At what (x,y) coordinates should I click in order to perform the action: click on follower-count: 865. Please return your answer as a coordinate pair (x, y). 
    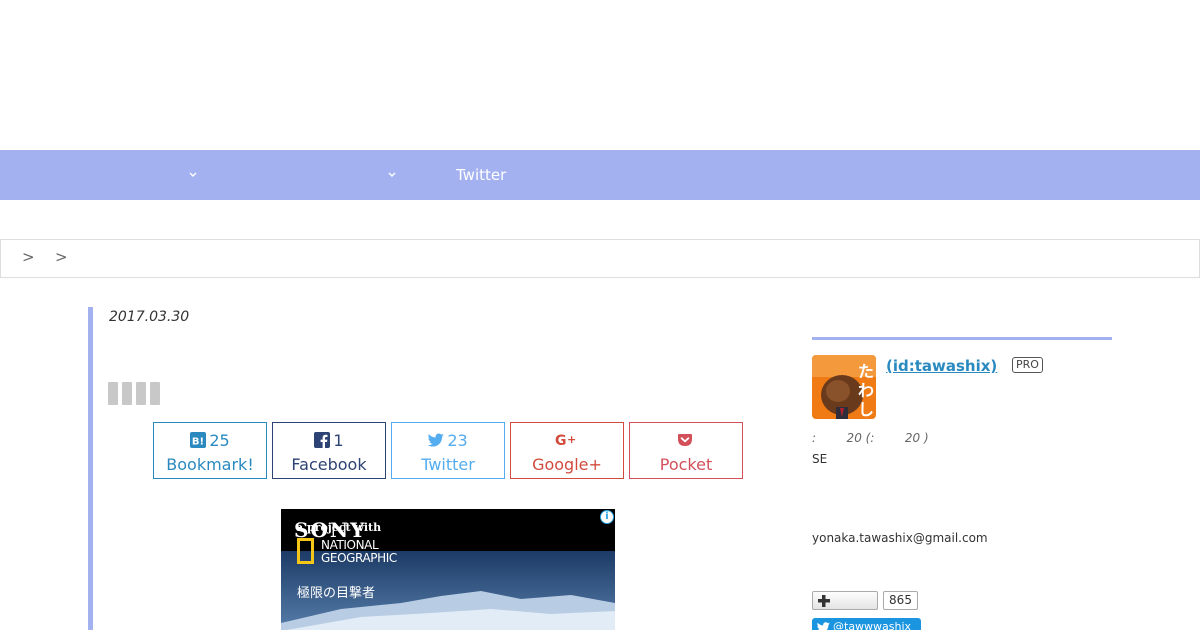
    Looking at the image, I should click on (900, 600).